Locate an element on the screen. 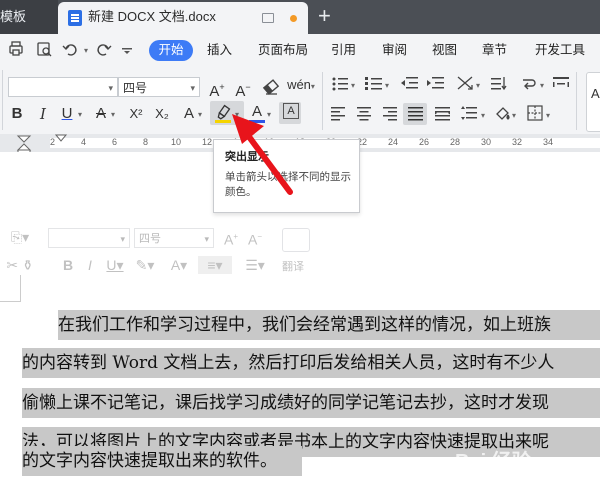 Image resolution: width=600 pixels, height=500 pixels. text-line: 在我们工作和学习过程中，我们会经常遇到这样的情况，如上班族 is located at coordinates (329, 325).